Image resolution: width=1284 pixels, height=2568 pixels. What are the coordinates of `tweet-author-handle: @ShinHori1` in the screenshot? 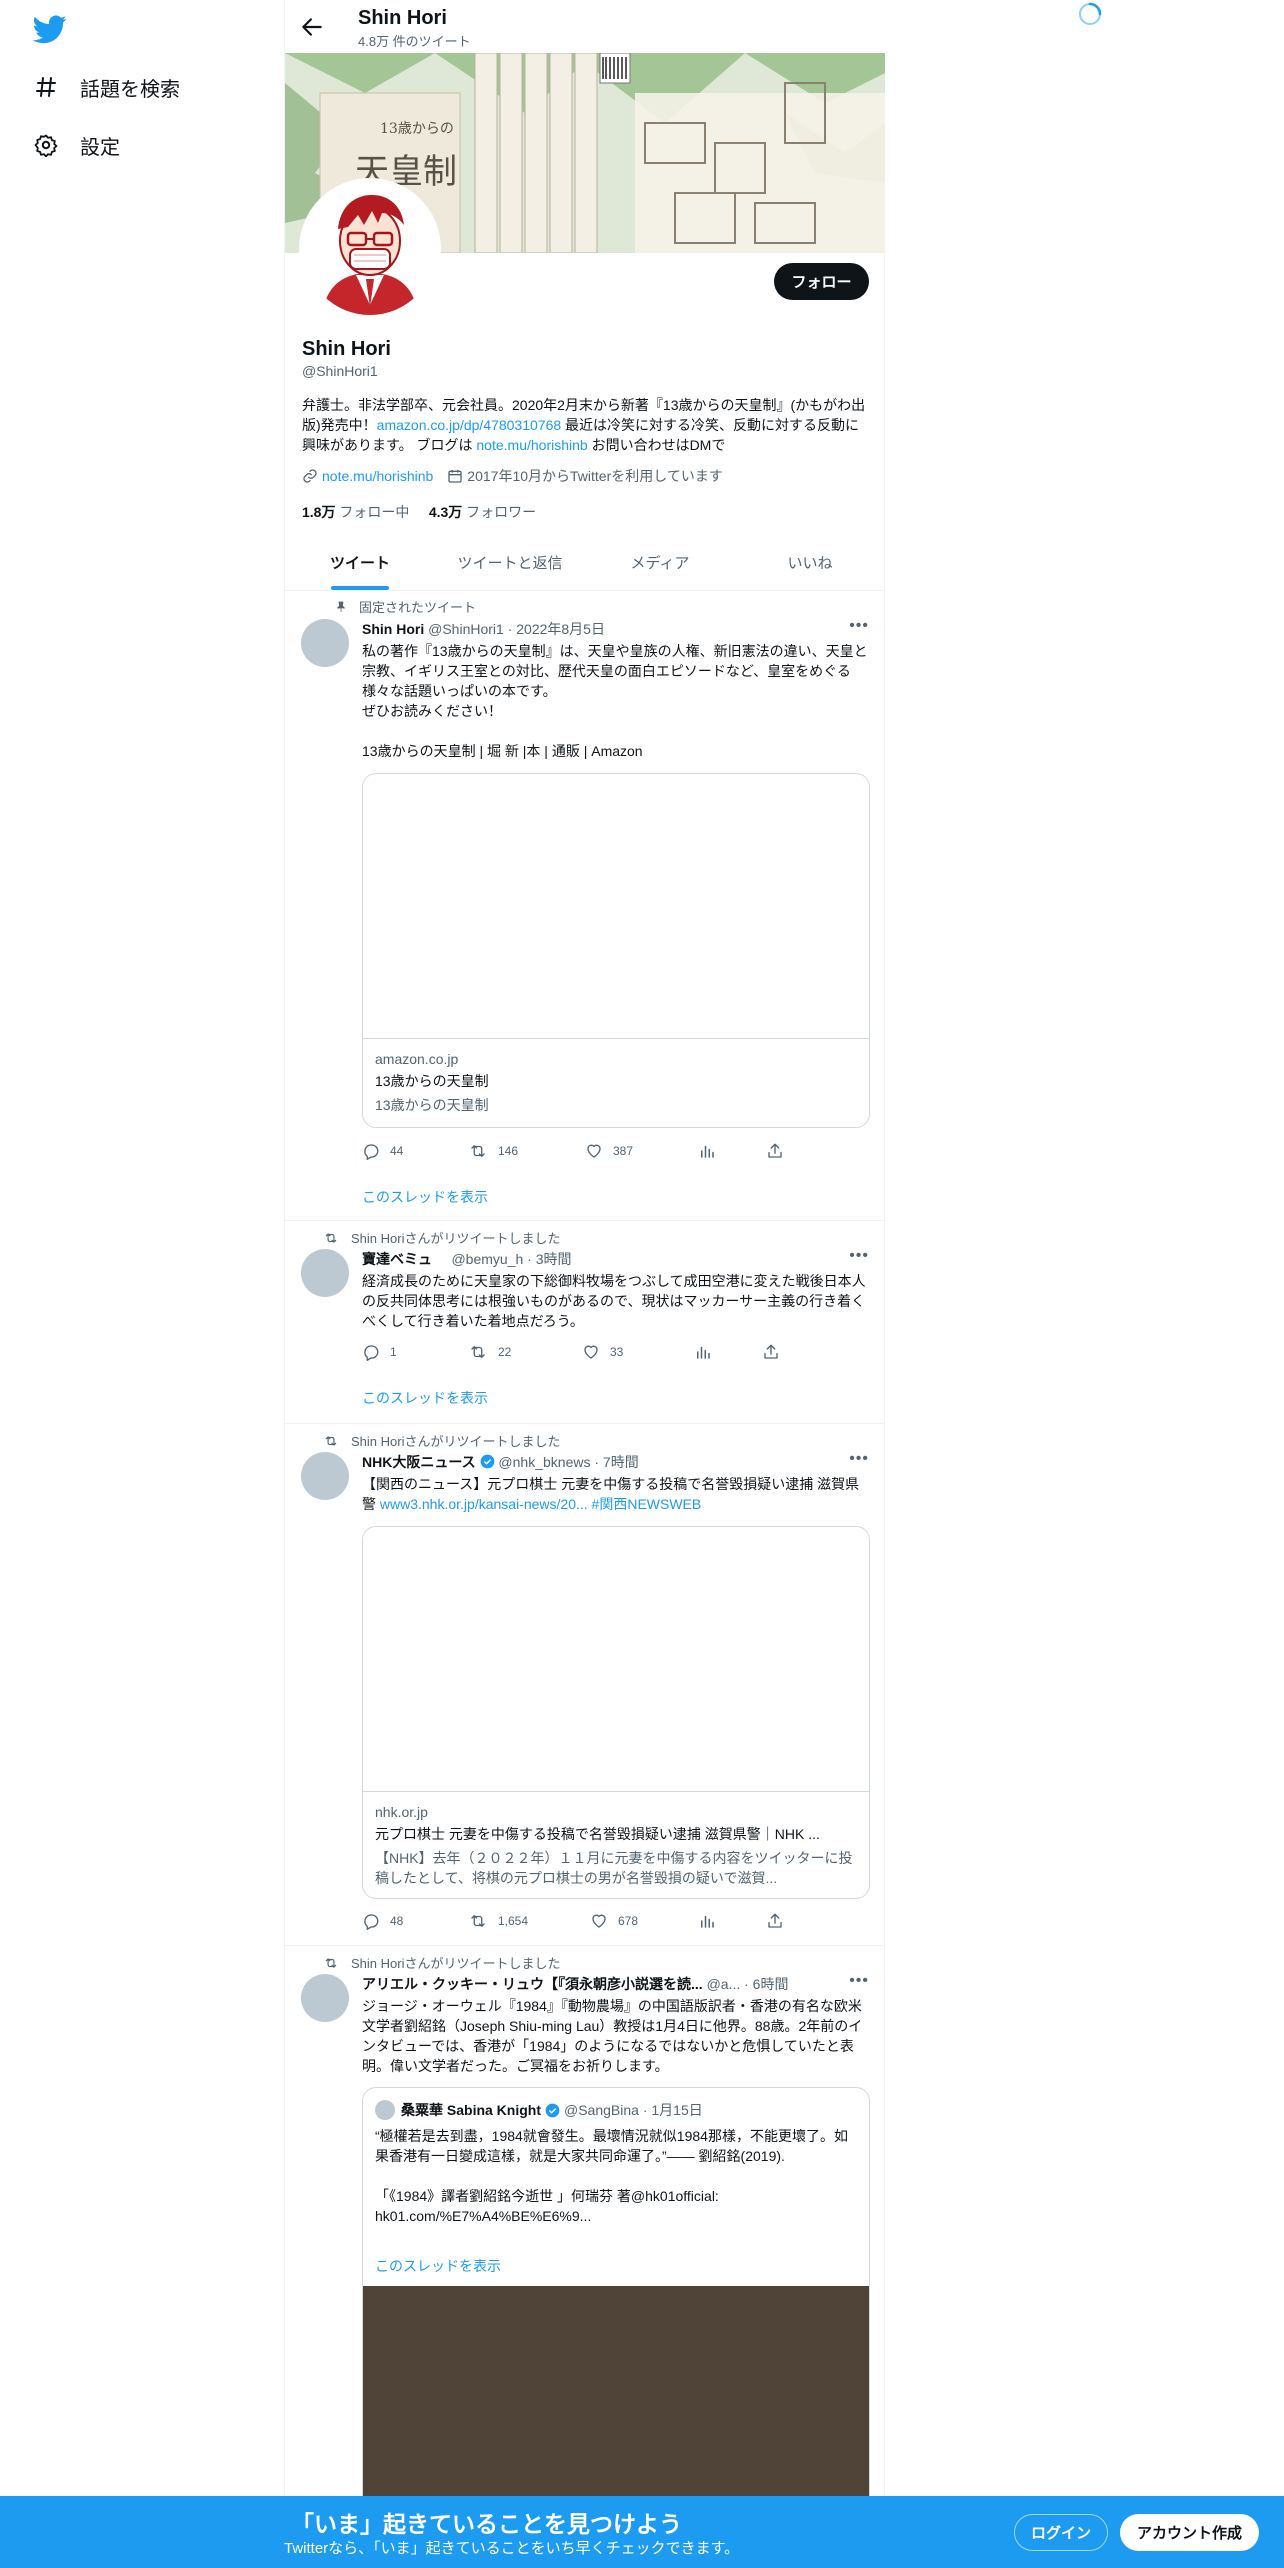 It's located at (466, 629).